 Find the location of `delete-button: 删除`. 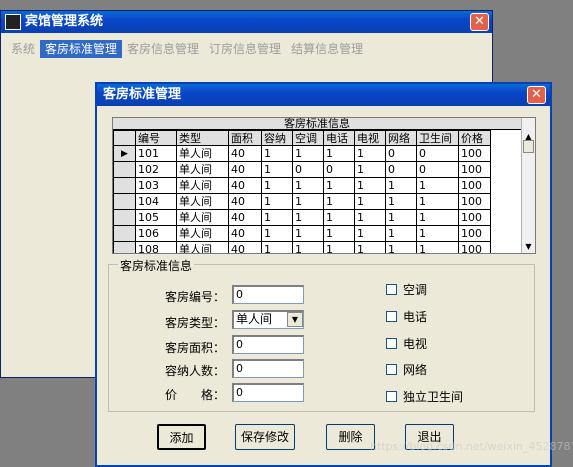

delete-button: 删除 is located at coordinates (350, 437).